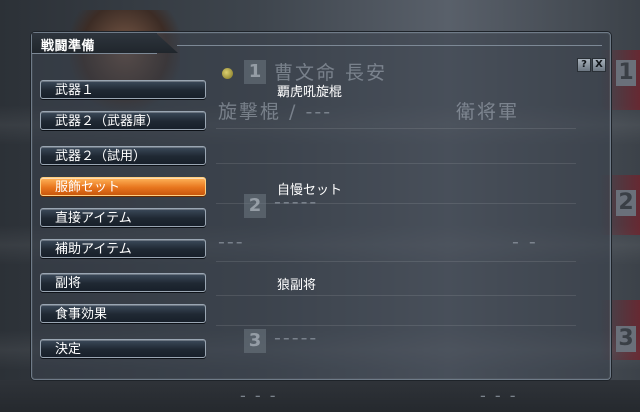  Describe the element at coordinates (167, 43) in the screenshot. I see `title-bar-slant` at that location.